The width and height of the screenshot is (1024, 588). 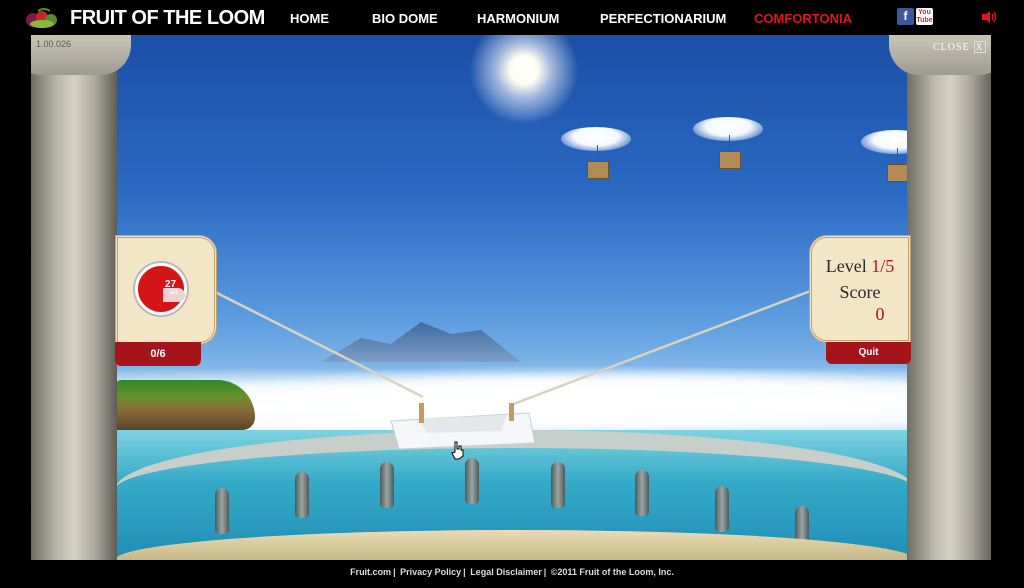 What do you see at coordinates (457, 450) in the screenshot?
I see `hand-cursor-icon` at bounding box center [457, 450].